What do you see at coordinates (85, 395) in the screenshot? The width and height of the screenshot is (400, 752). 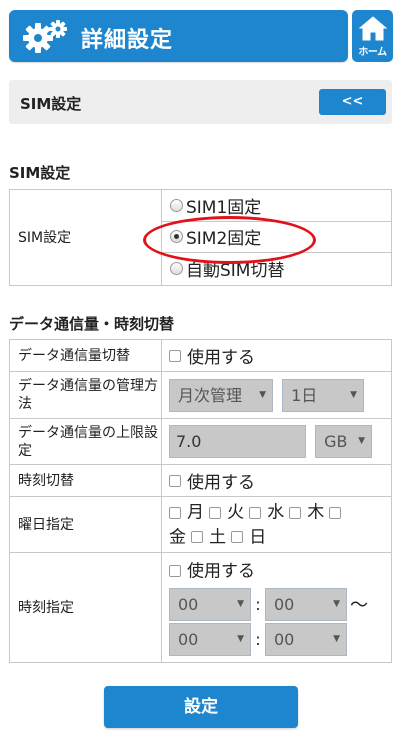 I see `data-method-label: データ通信量の管理方法` at bounding box center [85, 395].